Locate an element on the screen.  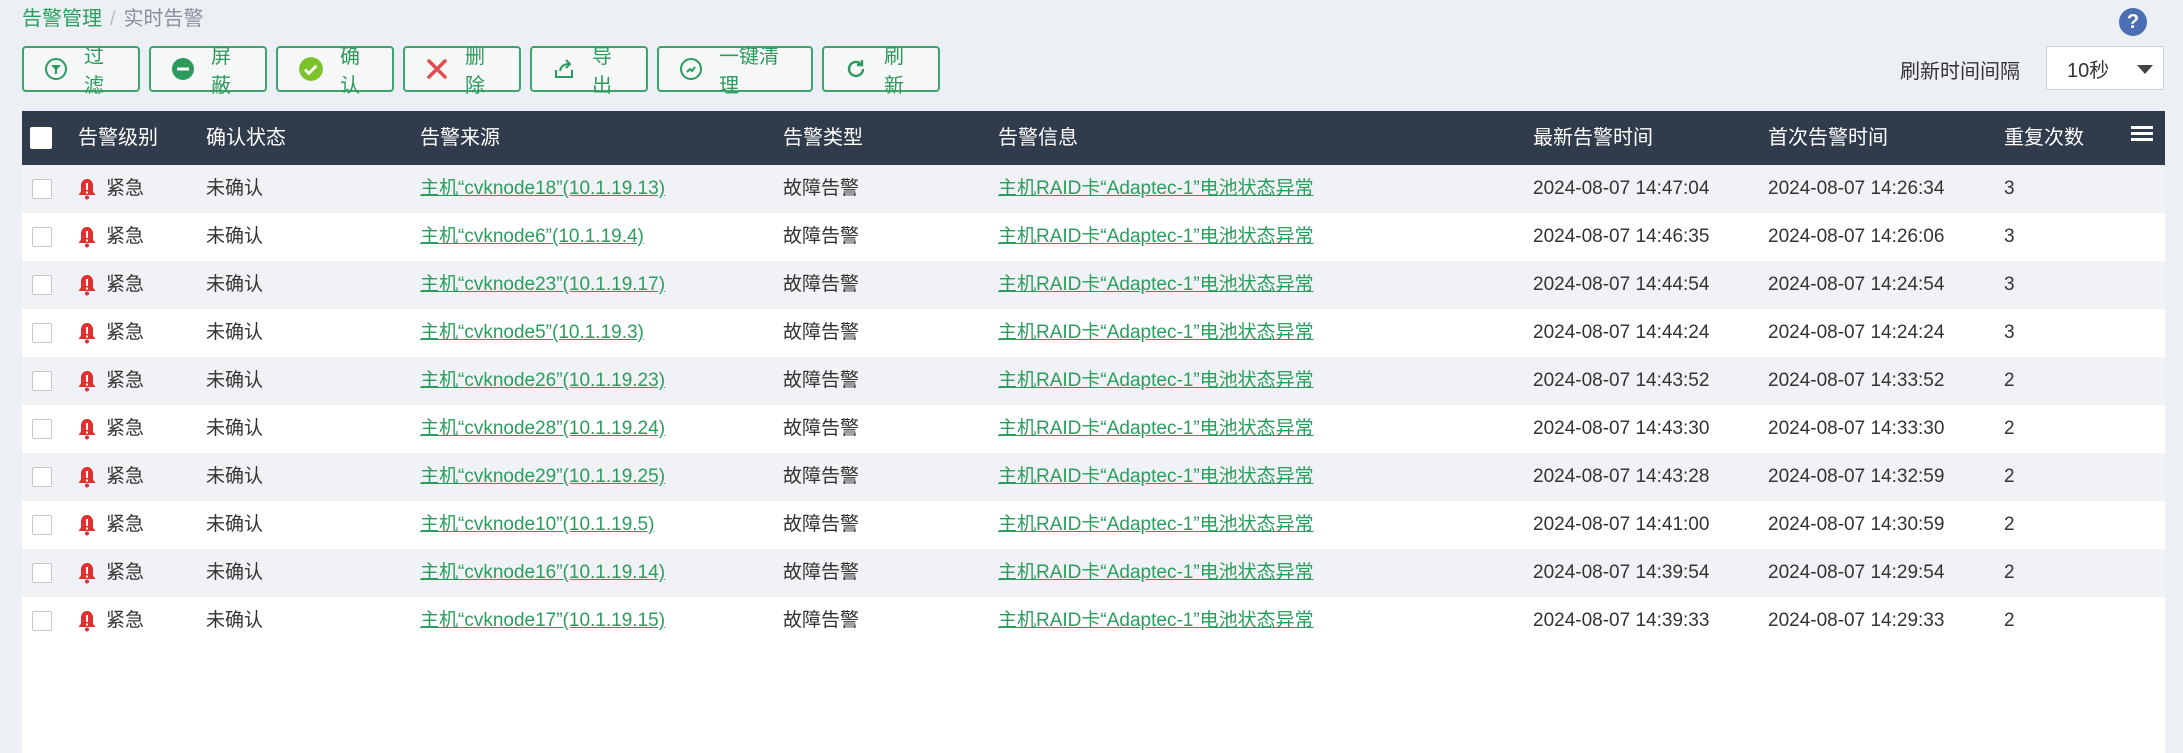
confirm-button: 确认 is located at coordinates (335, 71).